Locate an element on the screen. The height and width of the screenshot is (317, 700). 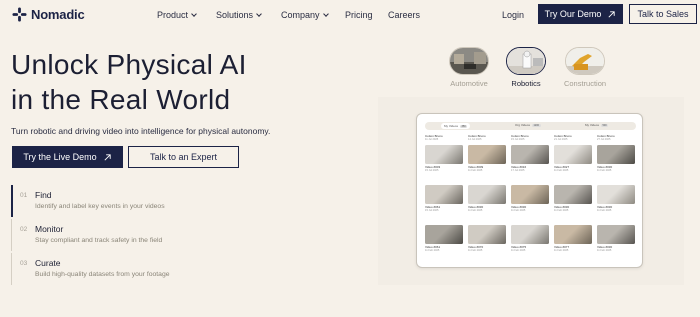
try-live-demo-label: Try the Live Demo is located at coordinates (60, 157).